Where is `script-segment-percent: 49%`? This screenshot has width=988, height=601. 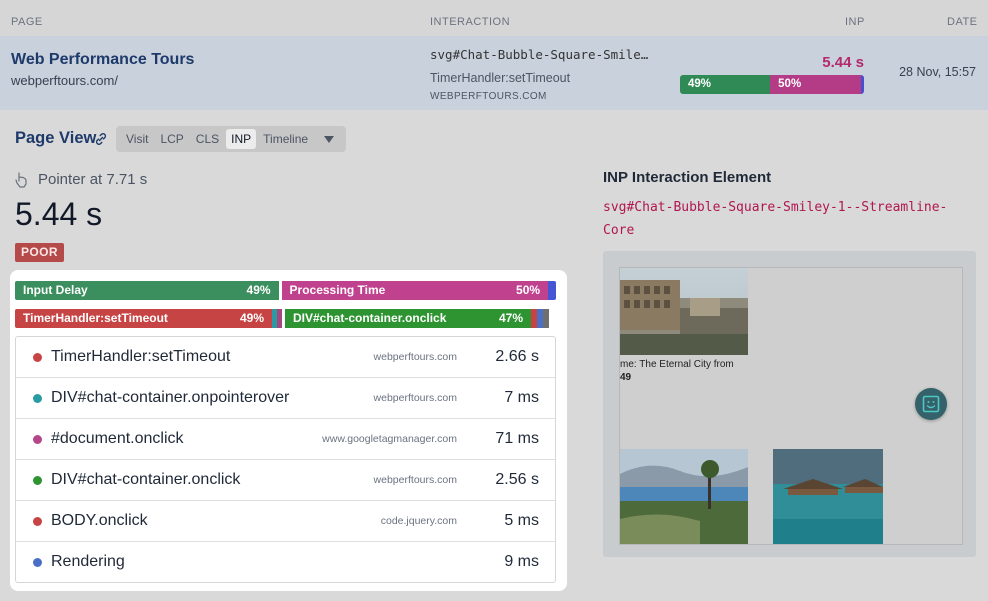
script-segment-percent: 49% is located at coordinates (251, 318).